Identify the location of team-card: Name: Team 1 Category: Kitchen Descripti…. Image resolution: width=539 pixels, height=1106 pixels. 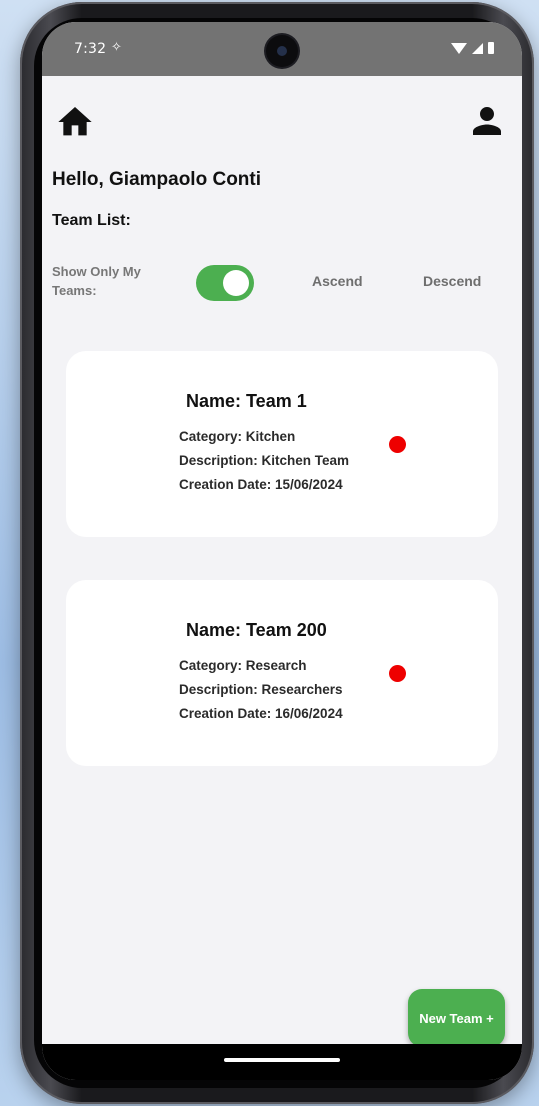
(282, 444).